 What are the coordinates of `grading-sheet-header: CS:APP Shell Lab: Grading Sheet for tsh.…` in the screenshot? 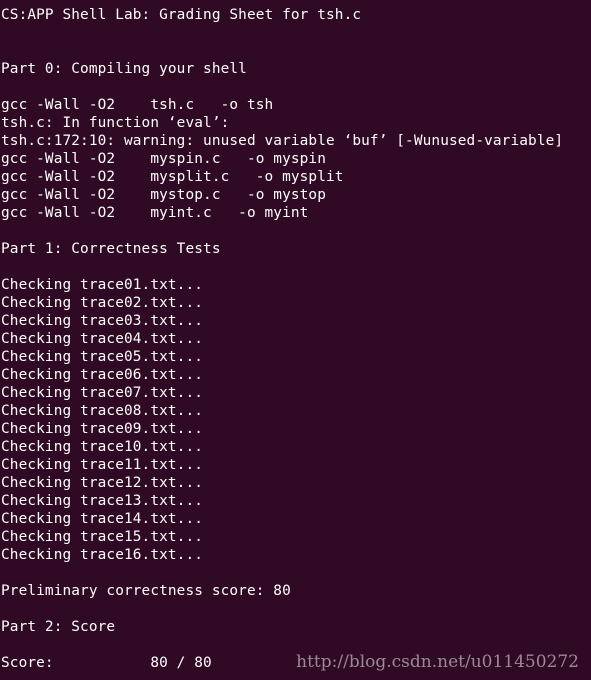 It's located at (181, 15).